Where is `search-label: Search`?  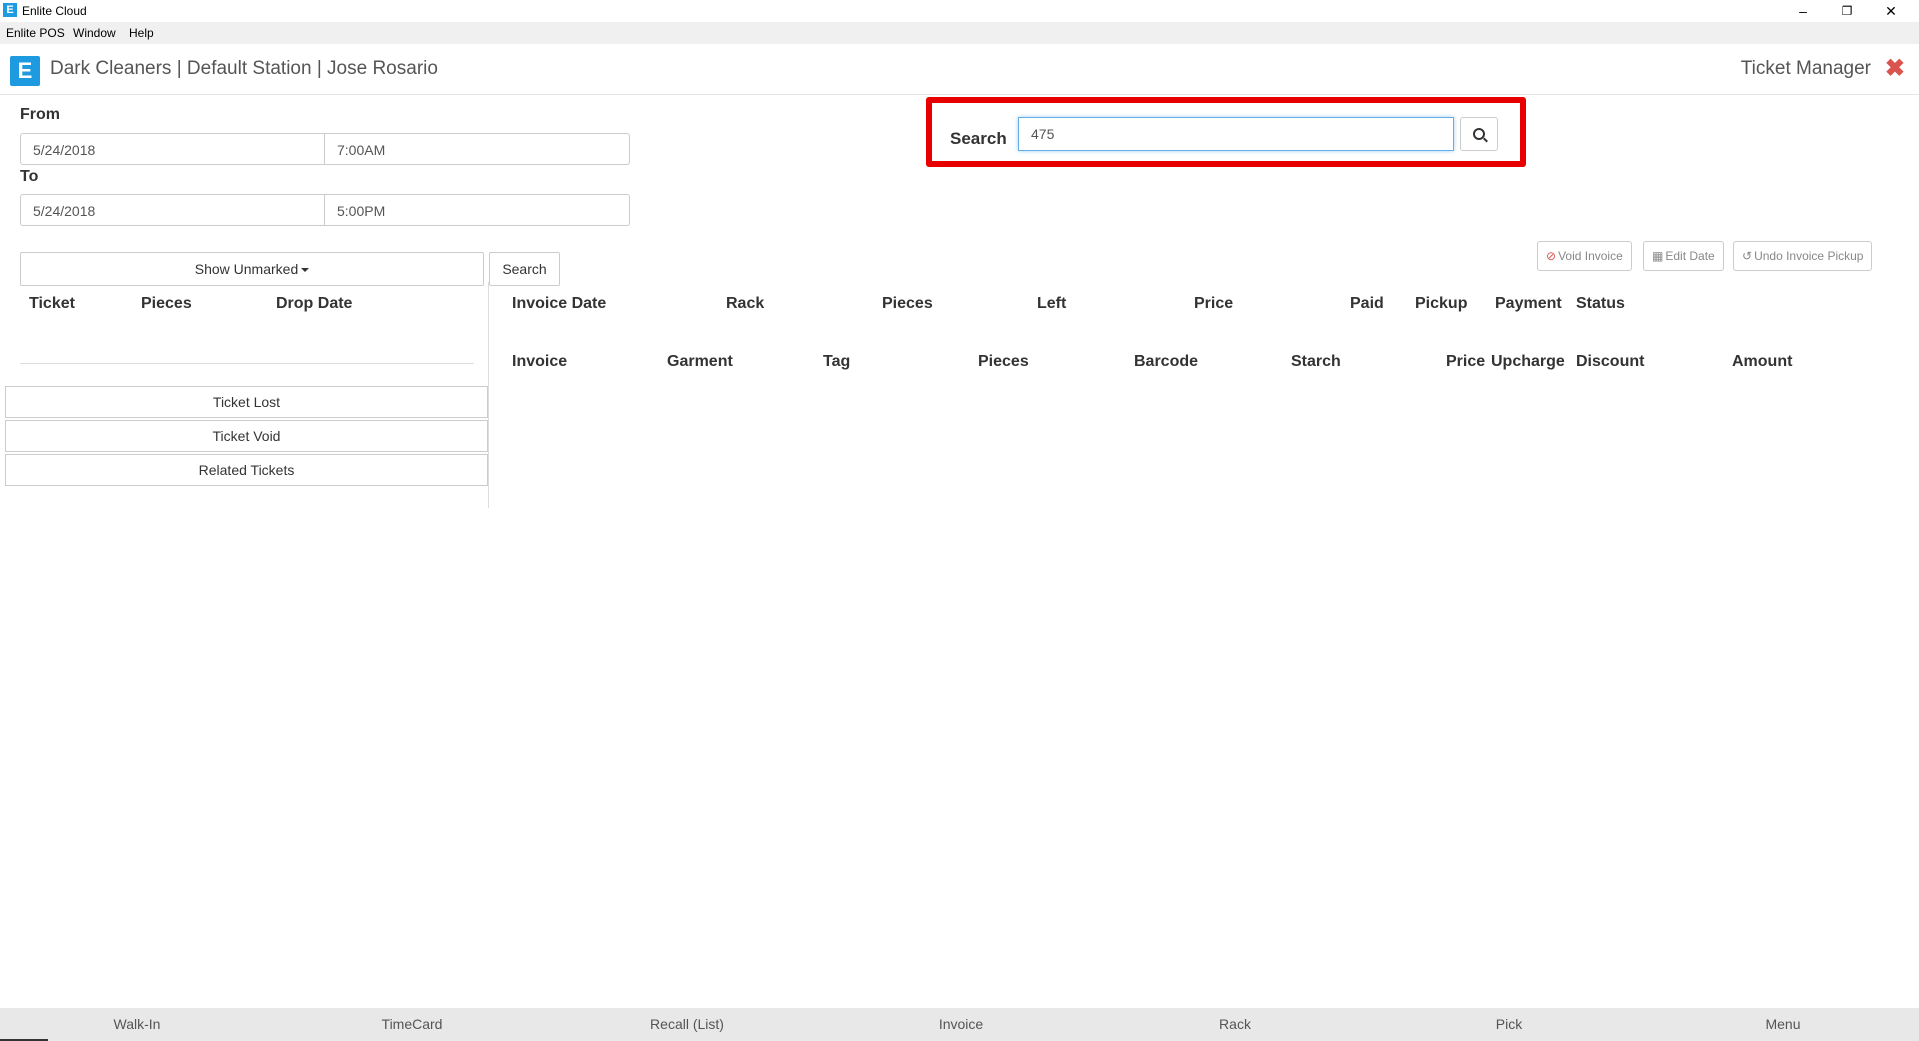 search-label: Search is located at coordinates (978, 138).